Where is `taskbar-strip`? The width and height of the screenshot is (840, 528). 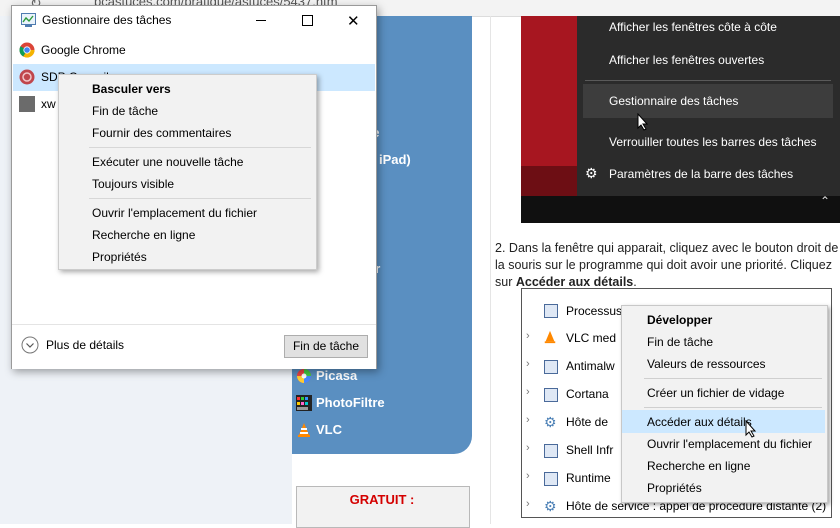
taskbar-strip is located at coordinates (680, 209).